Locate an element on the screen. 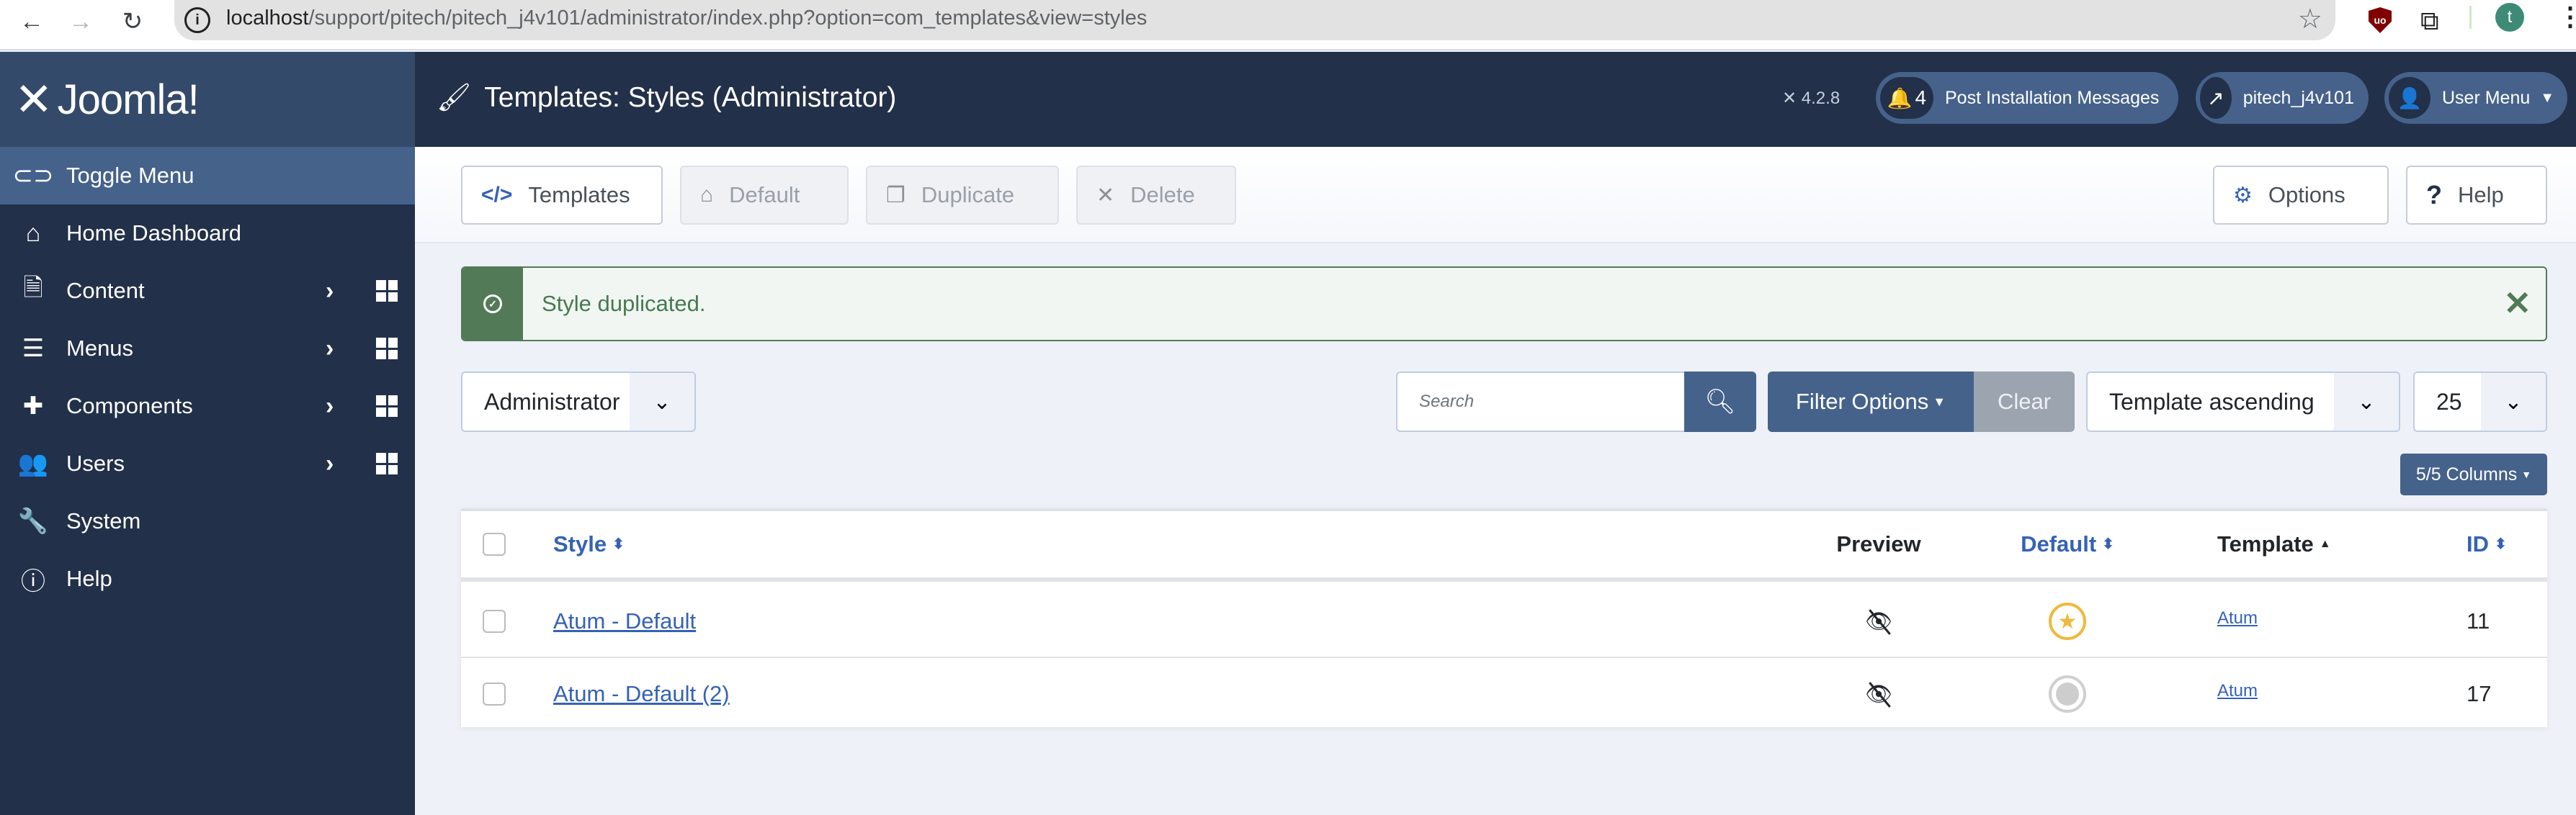 This screenshot has height=815, width=2576. list-limit-value: 25 is located at coordinates (2449, 401).